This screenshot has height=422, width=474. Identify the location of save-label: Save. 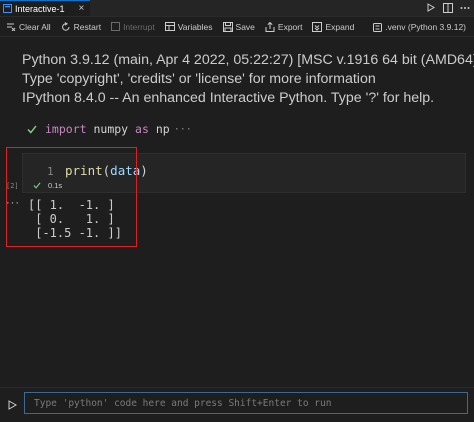
(245, 26).